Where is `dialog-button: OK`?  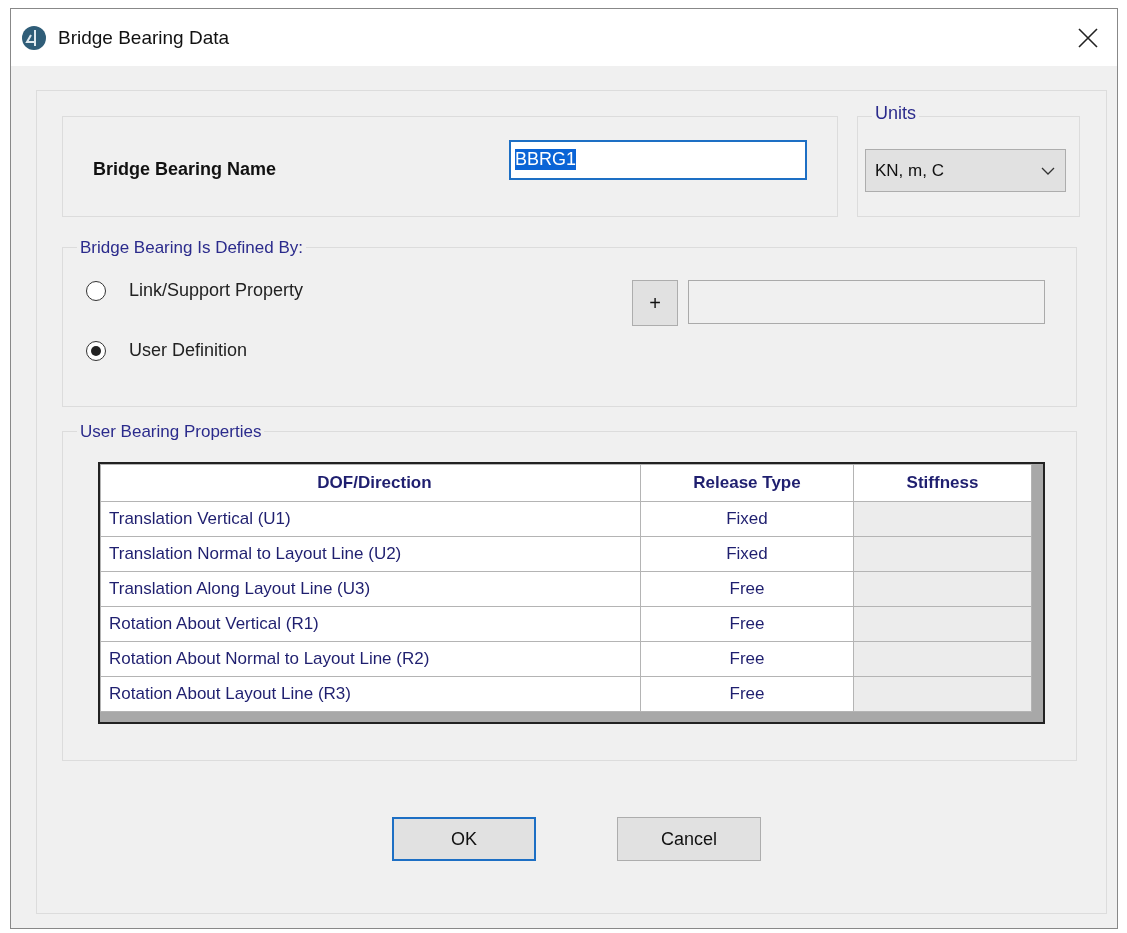 dialog-button: OK is located at coordinates (464, 839).